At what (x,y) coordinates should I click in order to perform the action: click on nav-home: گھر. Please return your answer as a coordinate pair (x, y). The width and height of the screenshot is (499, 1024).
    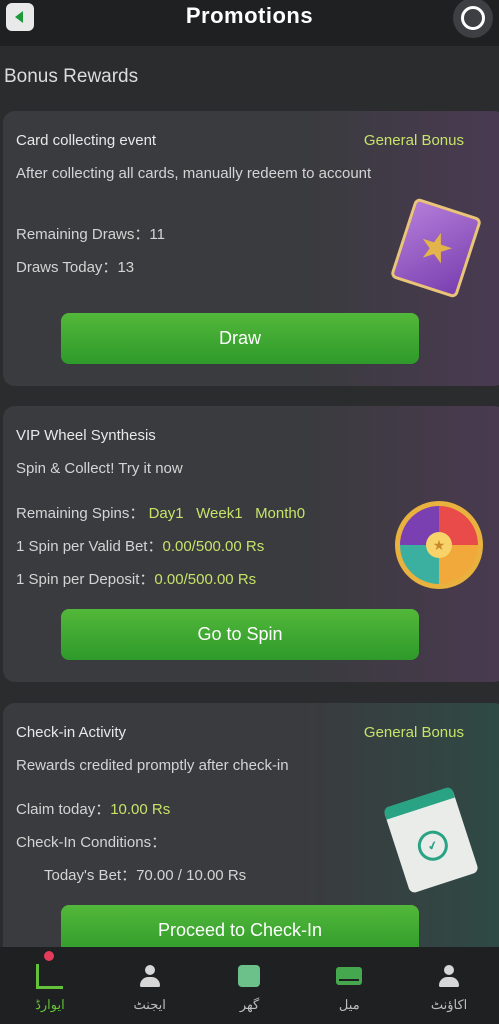
    Looking at the image, I should click on (250, 985).